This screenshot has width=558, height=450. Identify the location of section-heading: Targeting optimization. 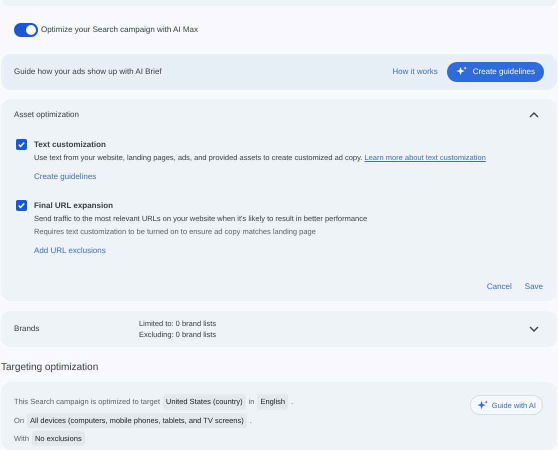
(50, 368).